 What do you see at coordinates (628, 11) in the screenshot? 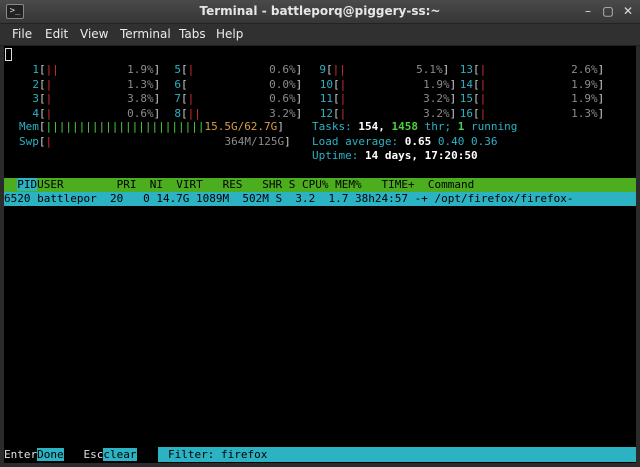
I see `close-icon: ✕` at bounding box center [628, 11].